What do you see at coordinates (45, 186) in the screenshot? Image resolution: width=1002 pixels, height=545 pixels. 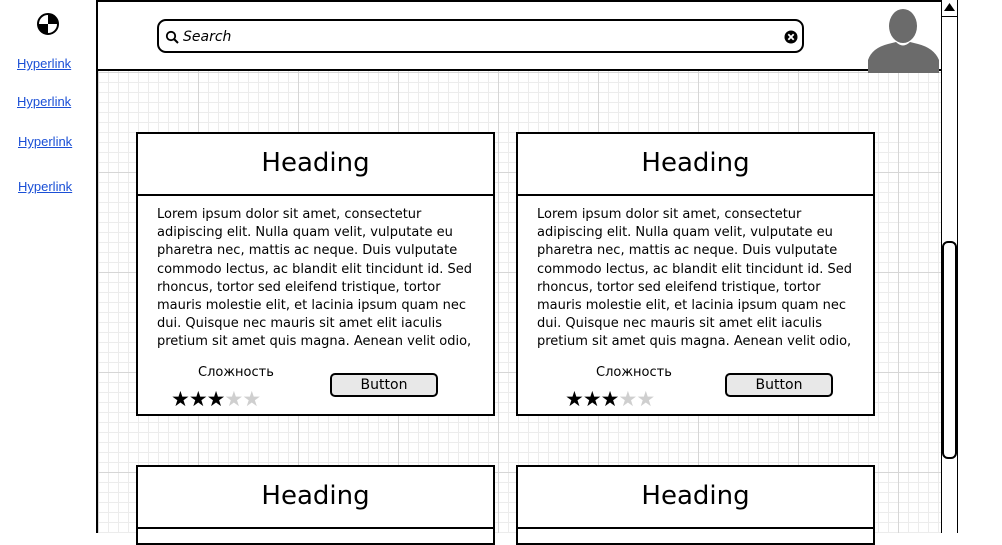 I see `sidebar-link-4: Hyperlink` at bounding box center [45, 186].